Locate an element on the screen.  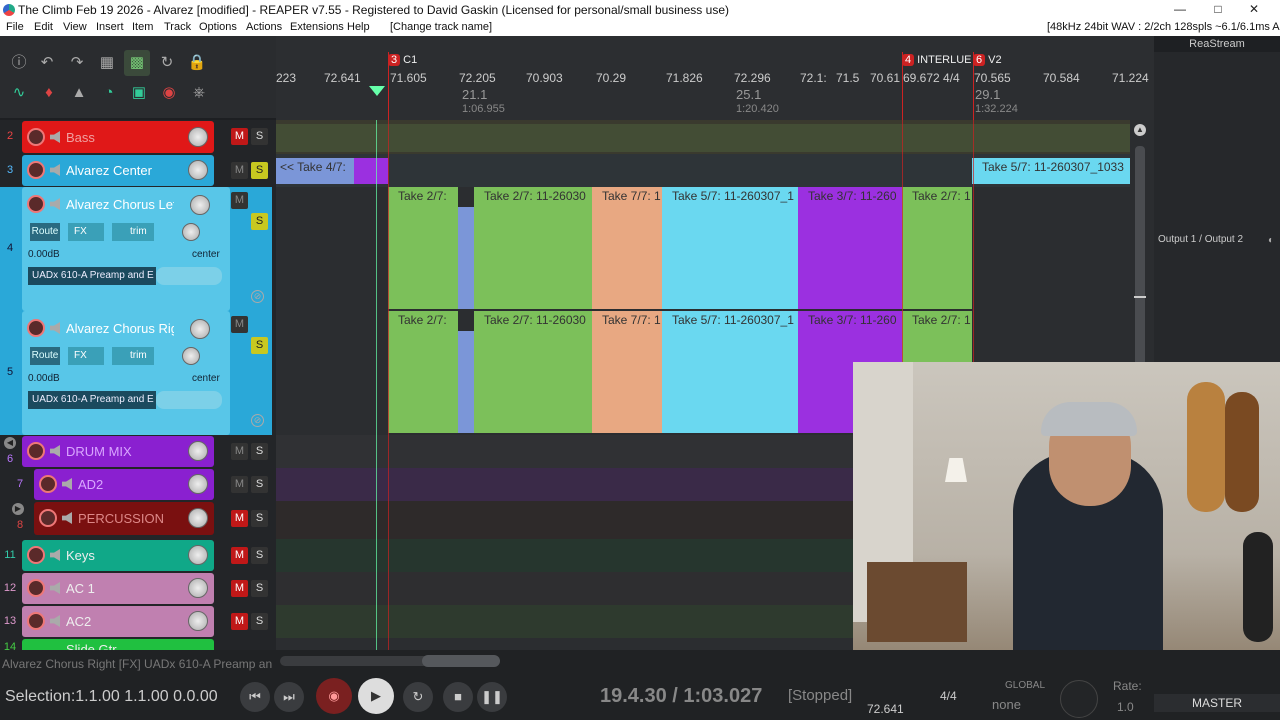
menu-edit: Edit is located at coordinates (43, 27).